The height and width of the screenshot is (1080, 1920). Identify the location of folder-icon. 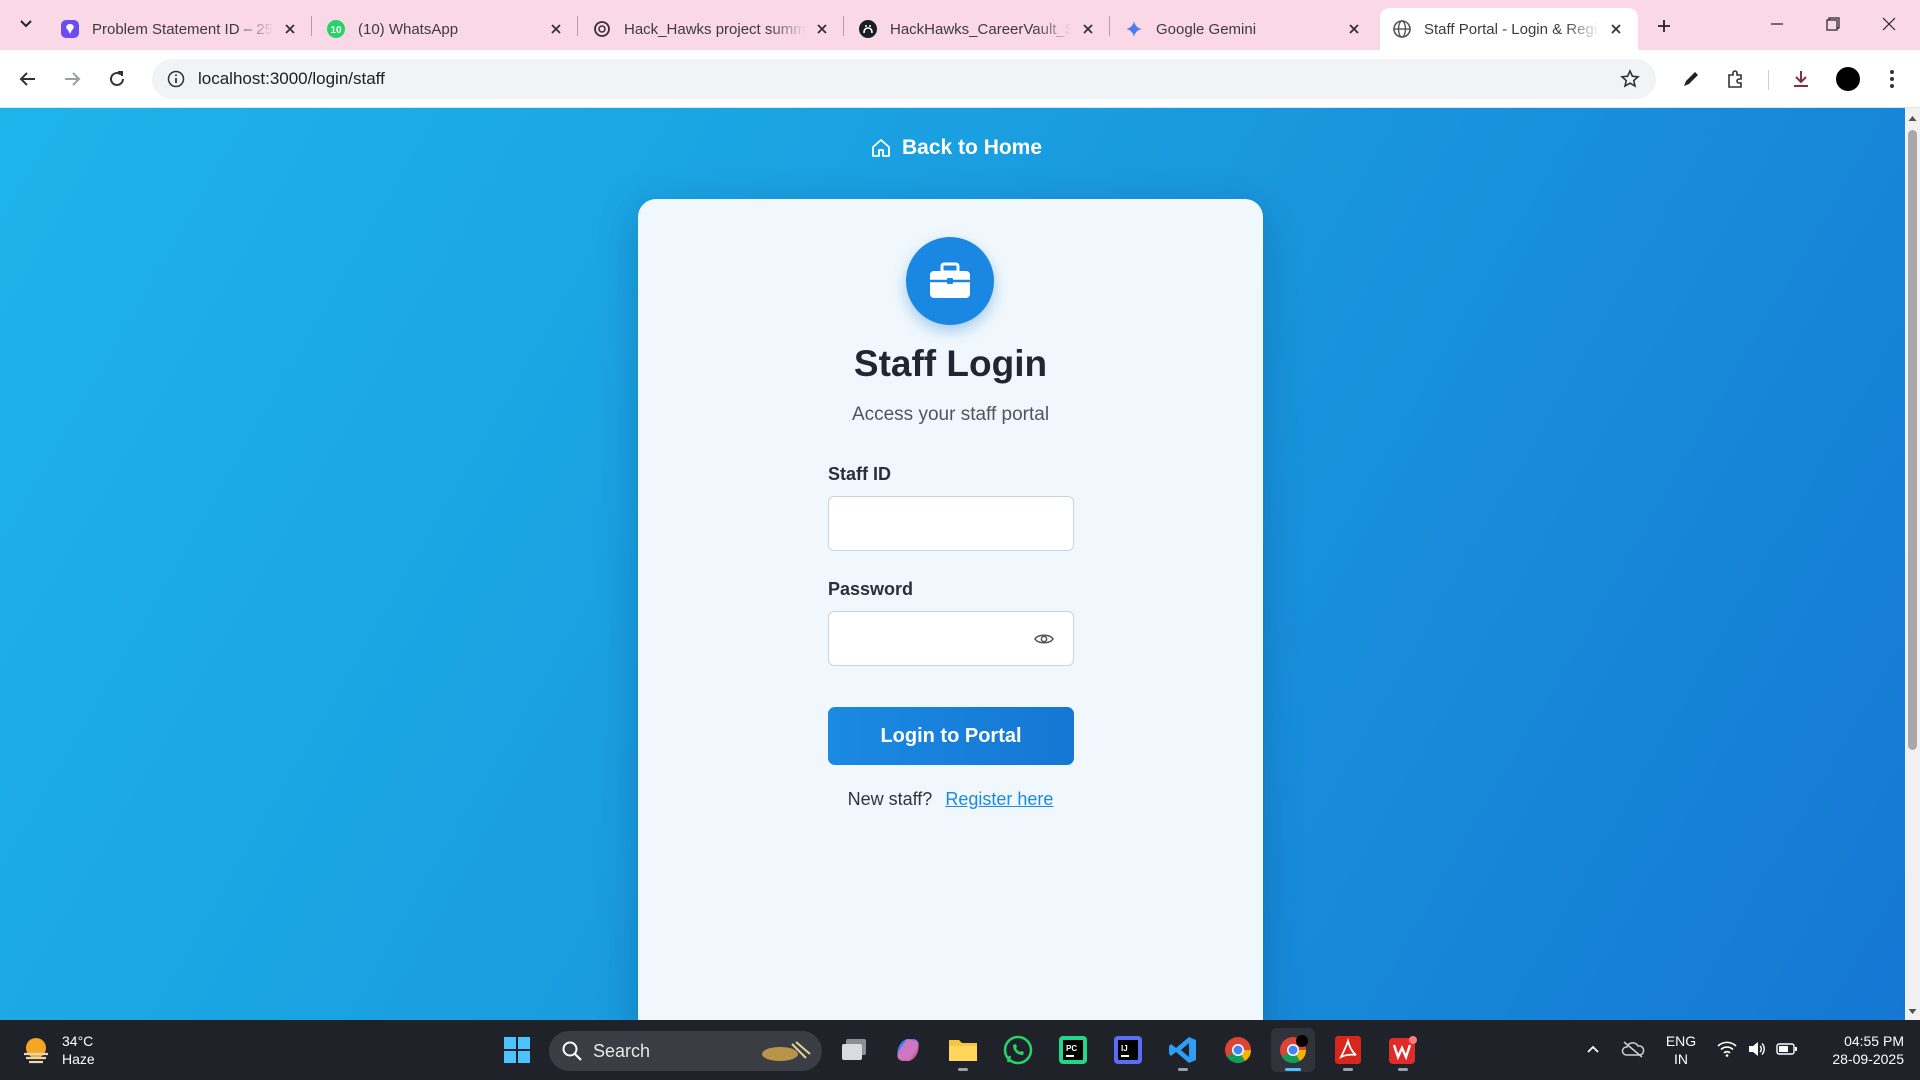
(963, 1050).